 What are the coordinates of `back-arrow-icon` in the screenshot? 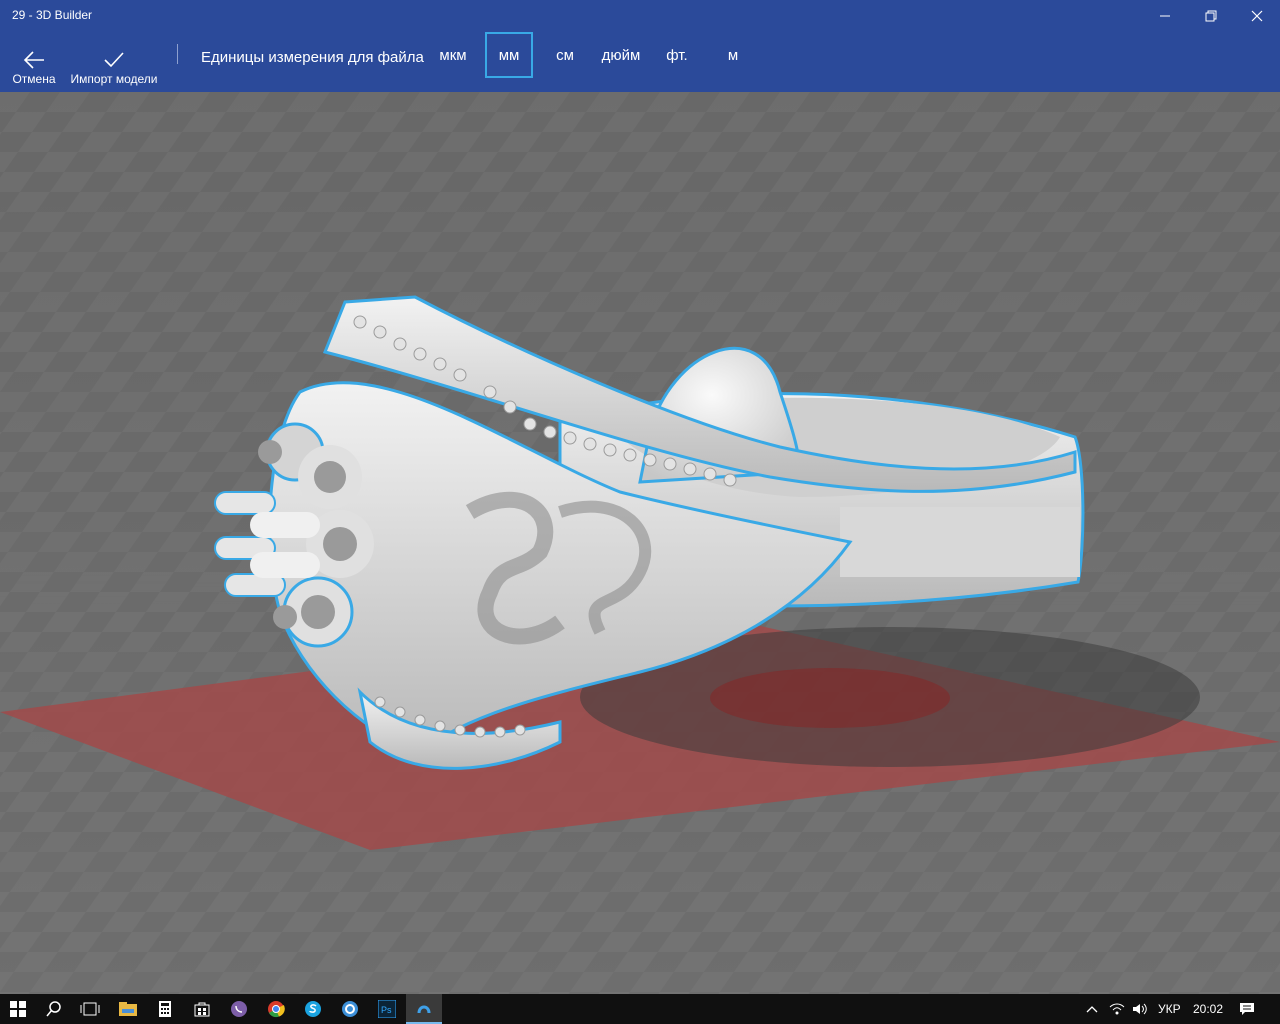 It's located at (33, 60).